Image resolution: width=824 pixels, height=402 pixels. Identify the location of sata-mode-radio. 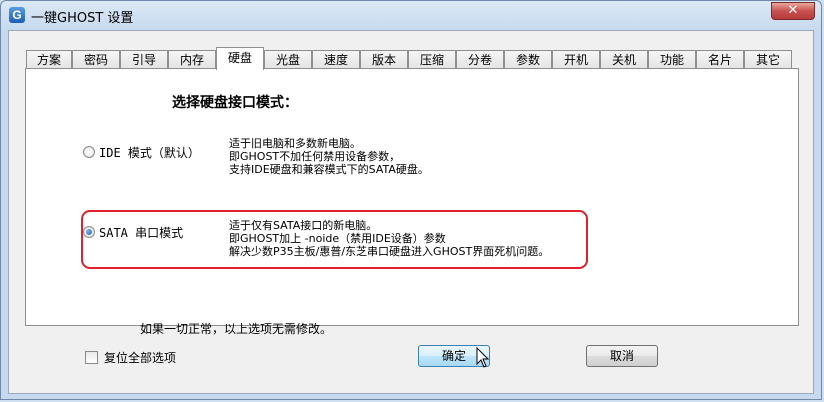
(89, 232).